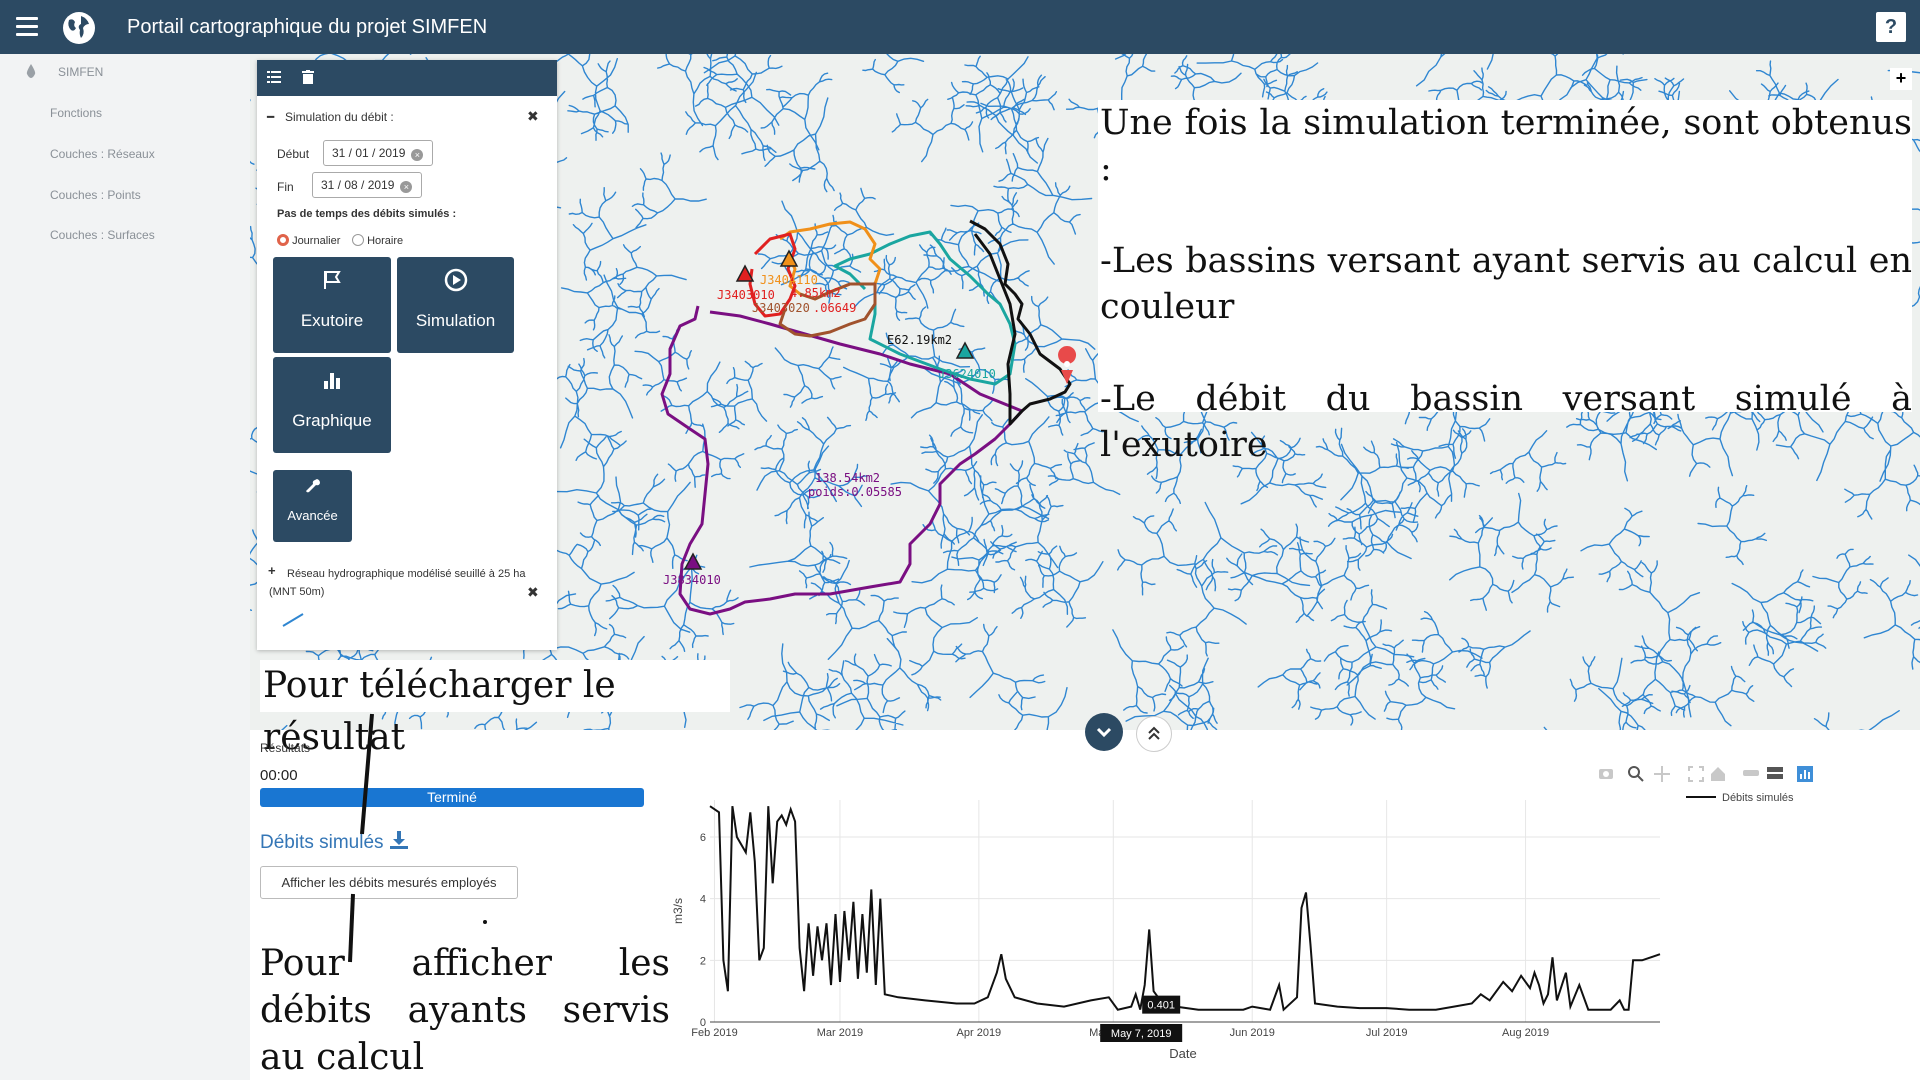 Image resolution: width=1920 pixels, height=1081 pixels. Describe the element at coordinates (367, 774) in the screenshot. I see `pointer-line-download` at that location.